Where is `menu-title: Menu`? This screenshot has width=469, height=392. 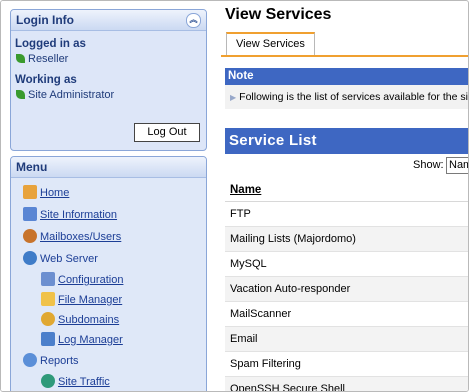
menu-title: Menu is located at coordinates (32, 167).